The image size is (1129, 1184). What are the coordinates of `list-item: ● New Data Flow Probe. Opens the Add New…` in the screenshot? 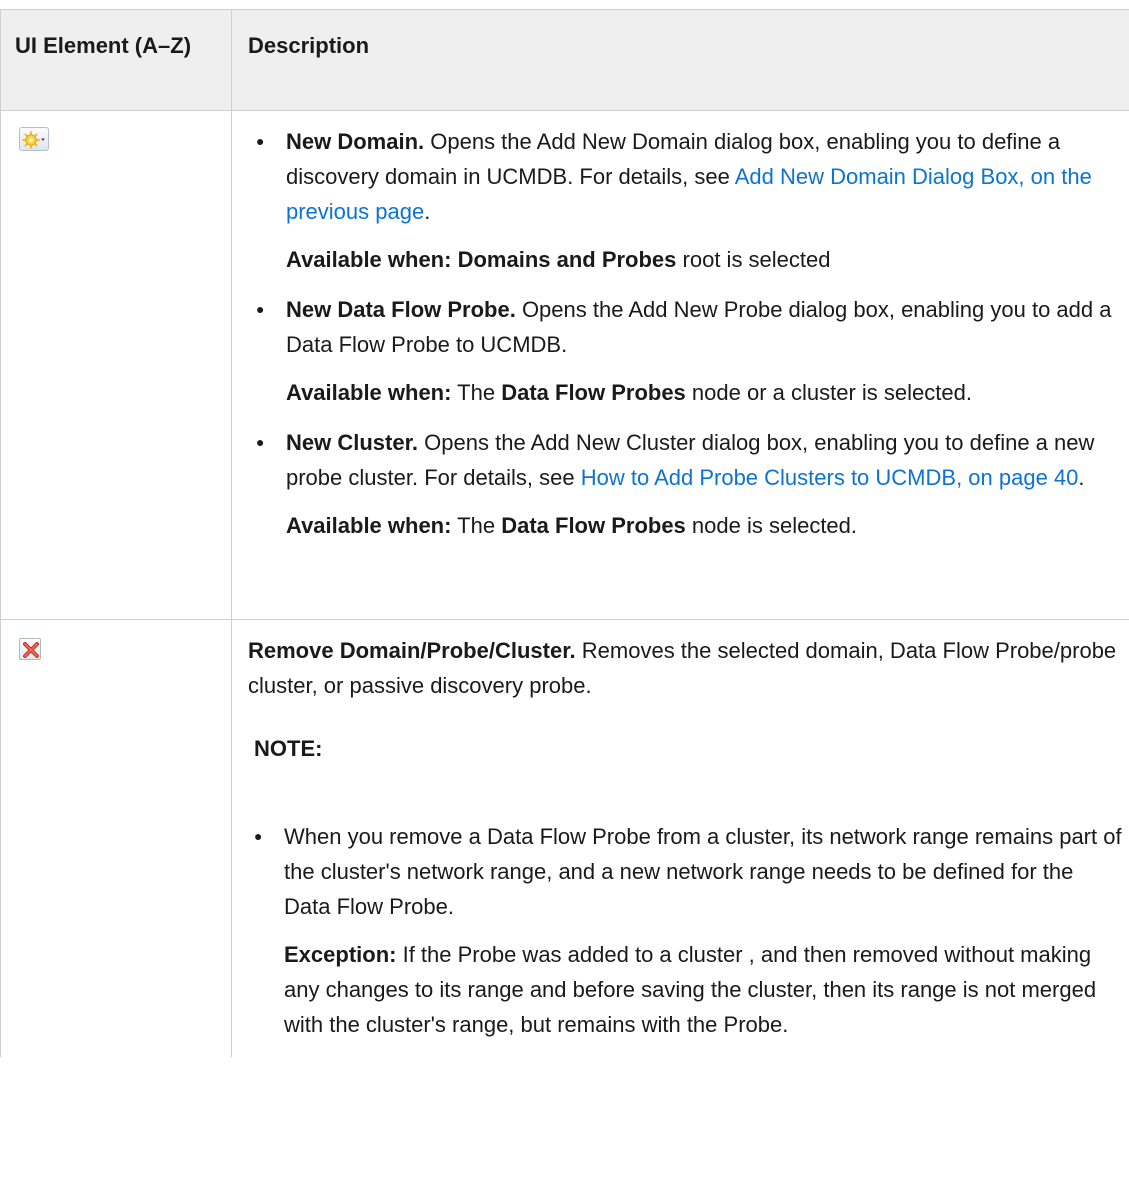 It's located at (690, 358).